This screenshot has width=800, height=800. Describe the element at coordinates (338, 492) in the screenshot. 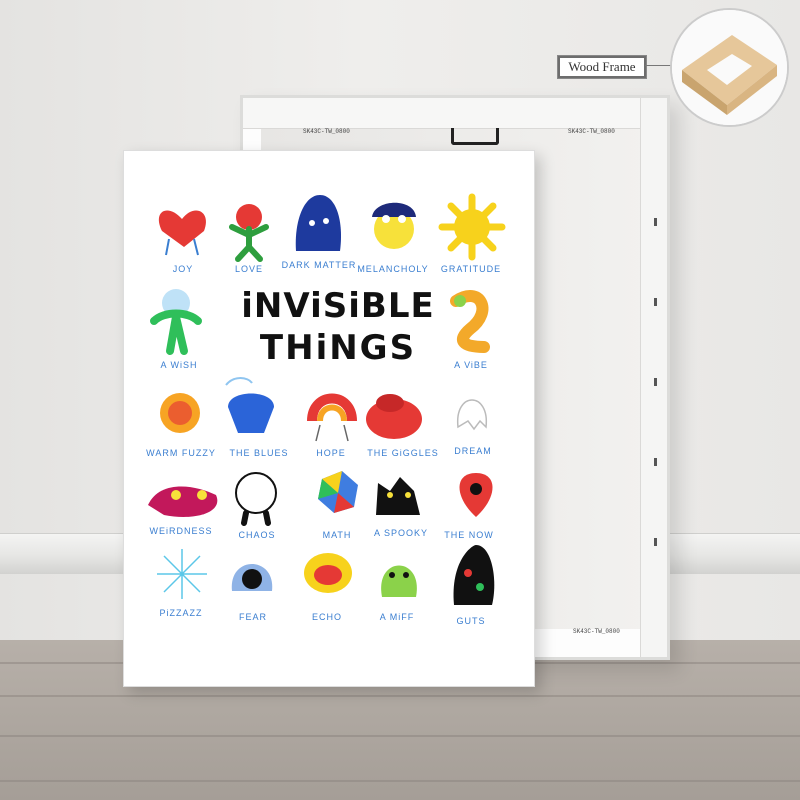

I see `math-figure` at that location.